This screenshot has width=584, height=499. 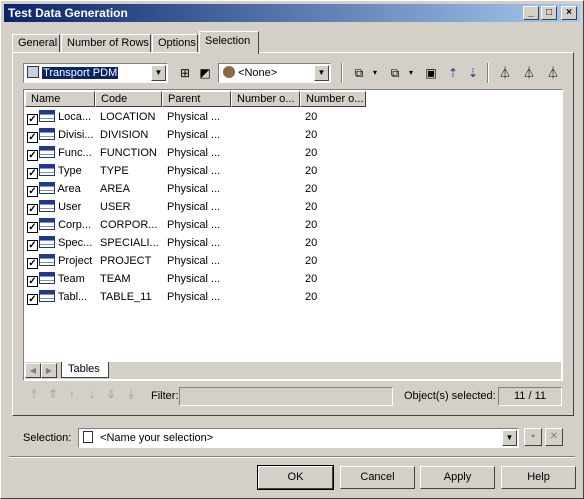 What do you see at coordinates (185, 73) in the screenshot?
I see `include-subpackages-icon: ⊞` at bounding box center [185, 73].